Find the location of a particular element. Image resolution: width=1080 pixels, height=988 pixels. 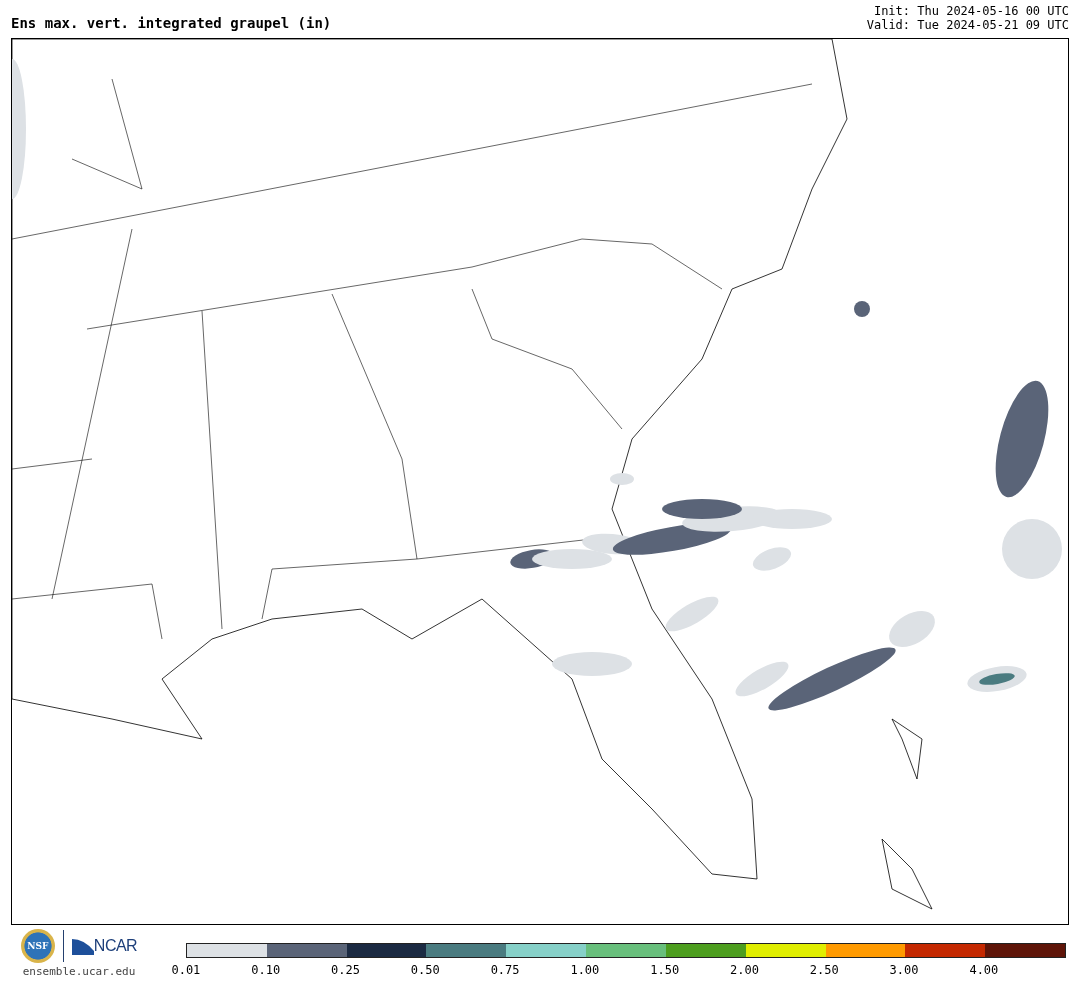

scale-label: 1.50 is located at coordinates (665, 970).